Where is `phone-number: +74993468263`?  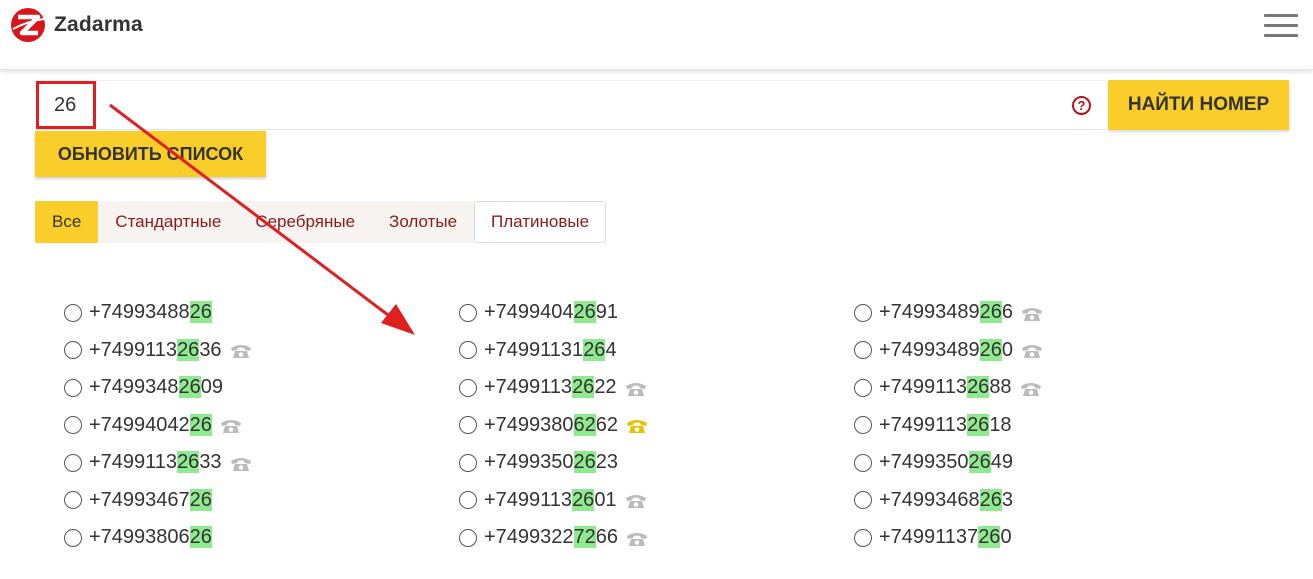 phone-number: +74993468263 is located at coordinates (946, 499).